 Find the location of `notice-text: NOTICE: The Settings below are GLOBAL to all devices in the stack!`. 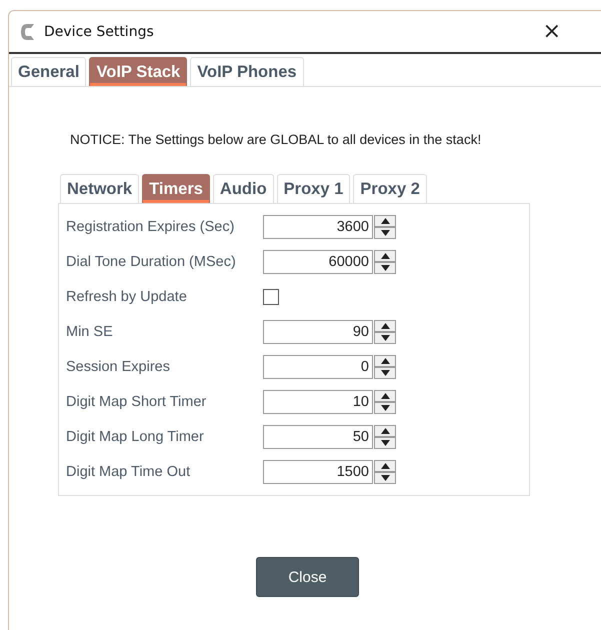

notice-text: NOTICE: The Settings below are GLOBAL to all devices in the stack! is located at coordinates (276, 139).